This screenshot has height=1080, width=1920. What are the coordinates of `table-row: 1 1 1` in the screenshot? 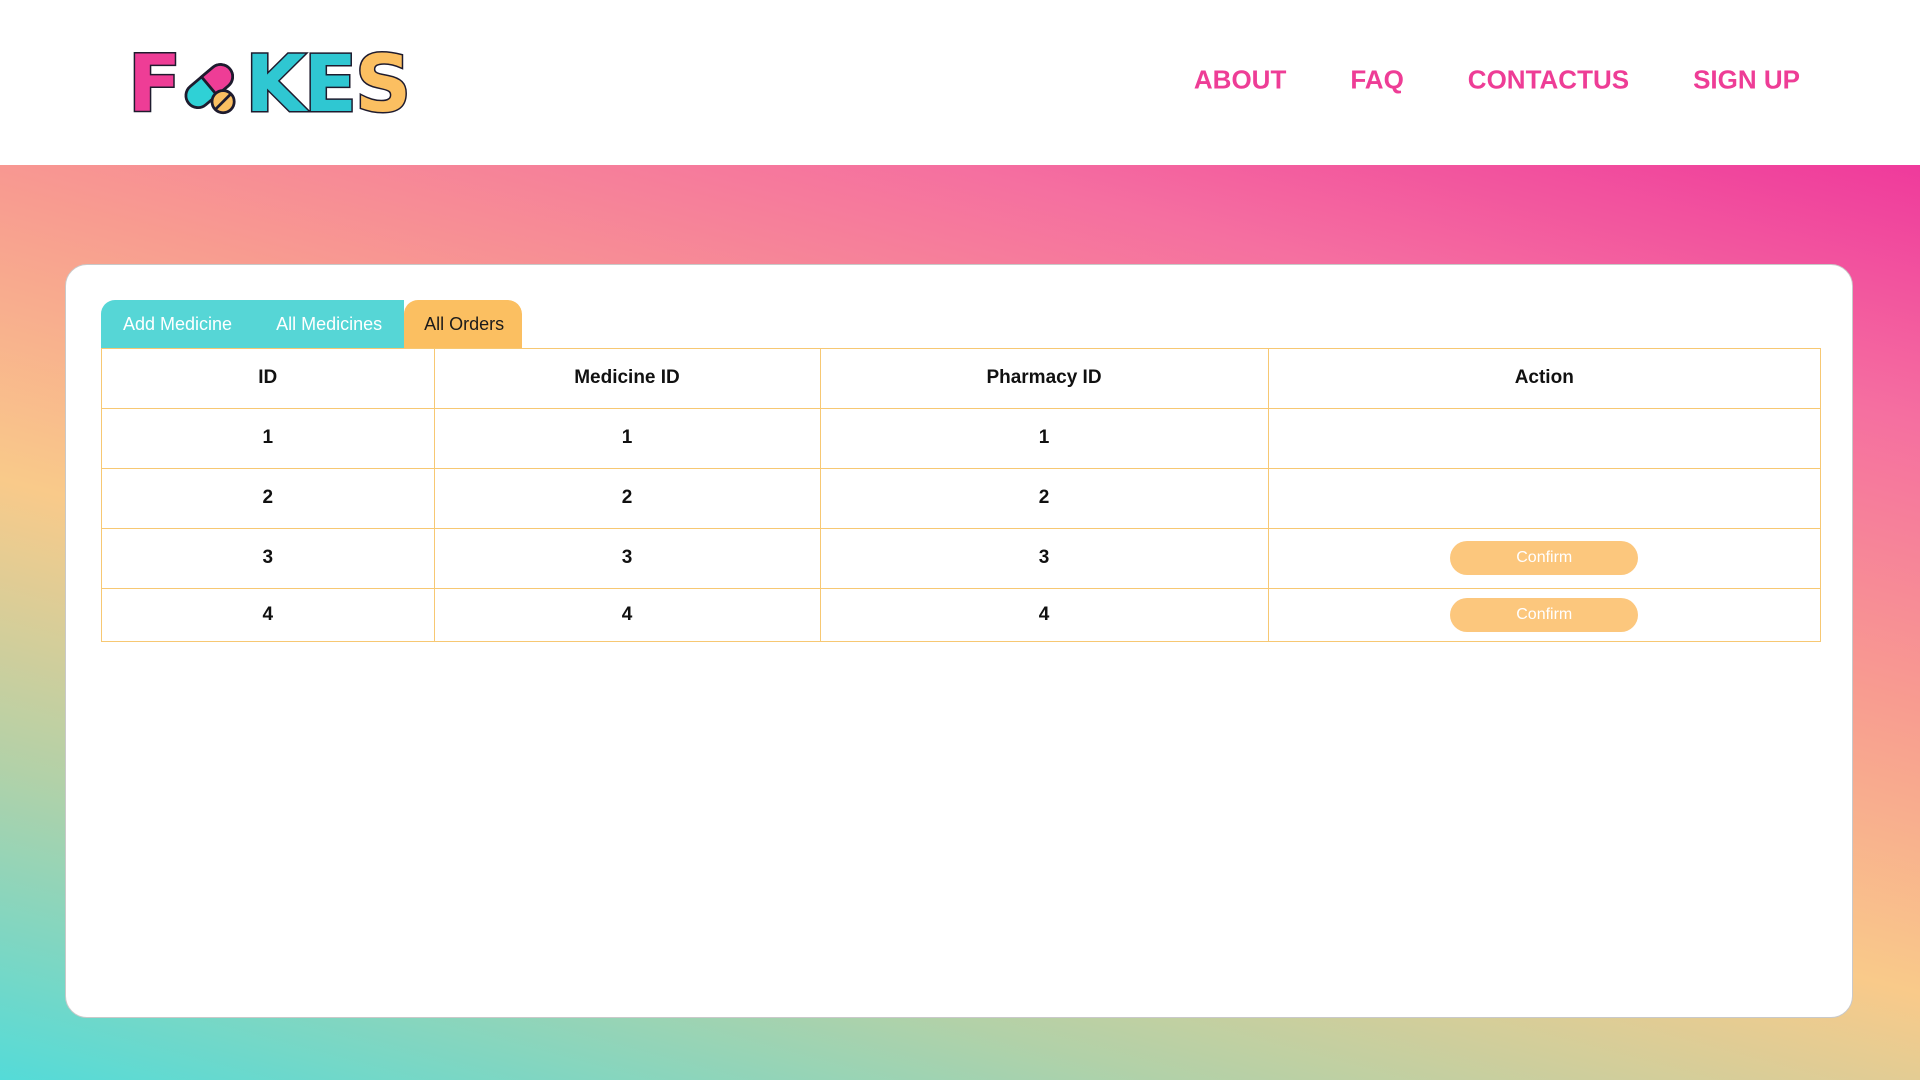 It's located at (961, 438).